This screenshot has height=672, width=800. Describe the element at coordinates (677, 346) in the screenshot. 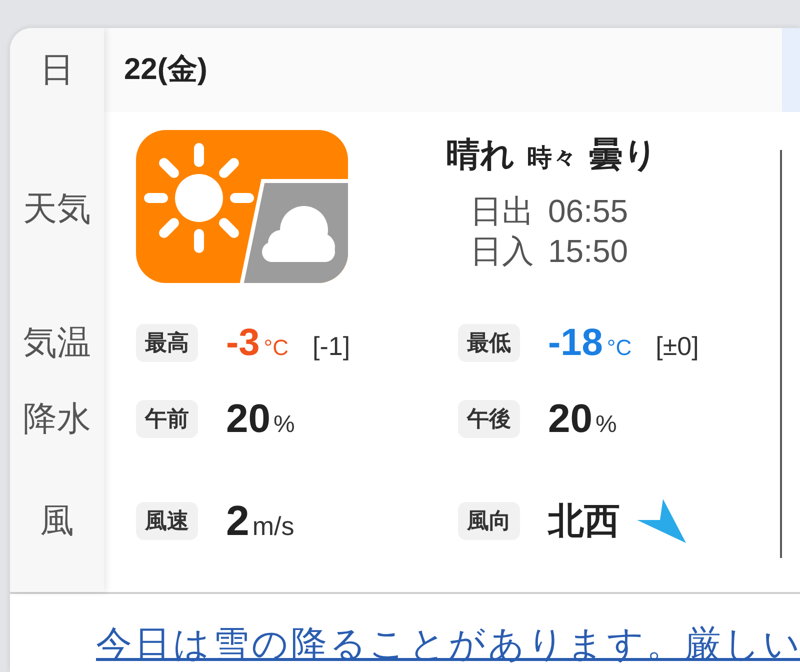

I see `temperature-change: [±0]` at that location.